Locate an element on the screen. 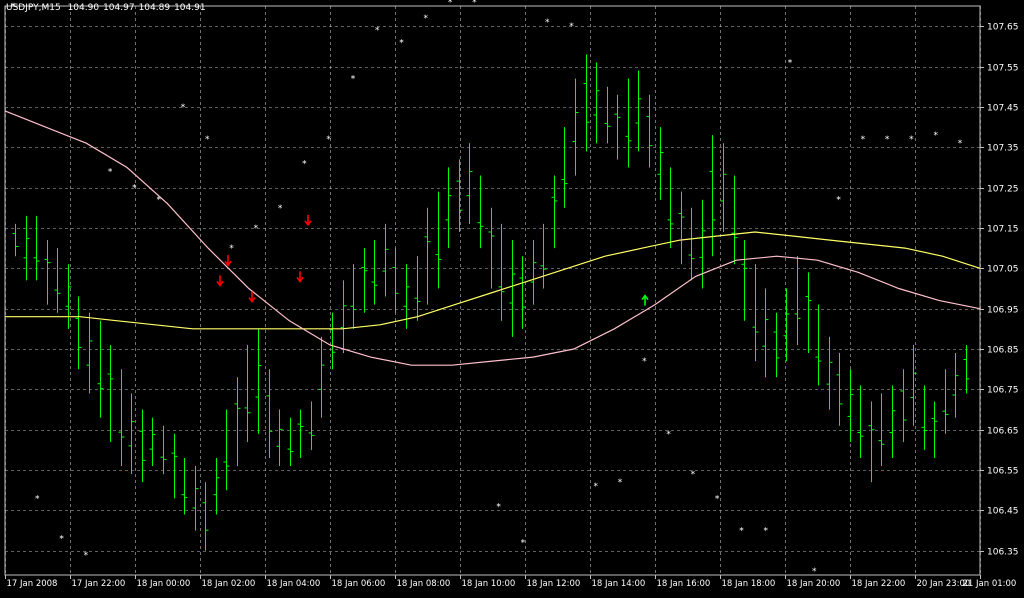 The width and height of the screenshot is (1024, 598). y-tick-label: 106.55 is located at coordinates (1003, 472).